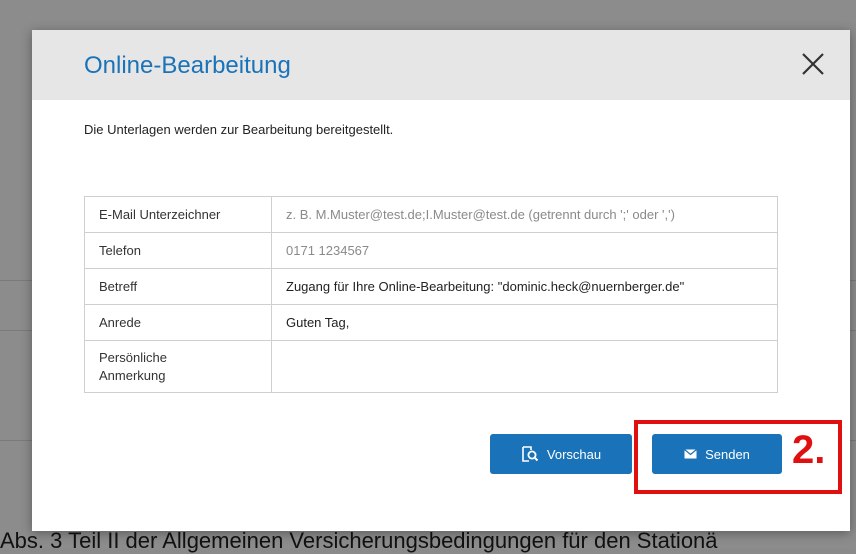 The image size is (856, 554). I want to click on form-row-note: Persönliche Anmerkung, so click(431, 366).